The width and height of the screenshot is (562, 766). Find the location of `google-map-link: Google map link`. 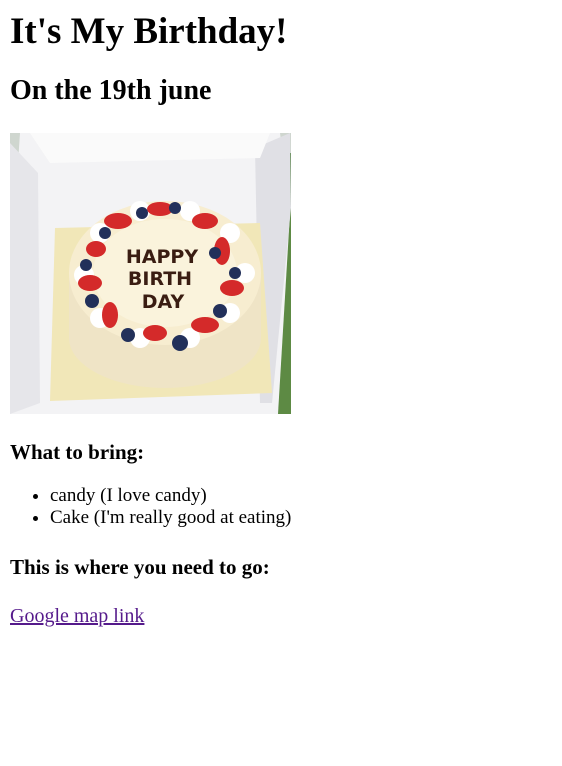

google-map-link: Google map link is located at coordinates (77, 616).